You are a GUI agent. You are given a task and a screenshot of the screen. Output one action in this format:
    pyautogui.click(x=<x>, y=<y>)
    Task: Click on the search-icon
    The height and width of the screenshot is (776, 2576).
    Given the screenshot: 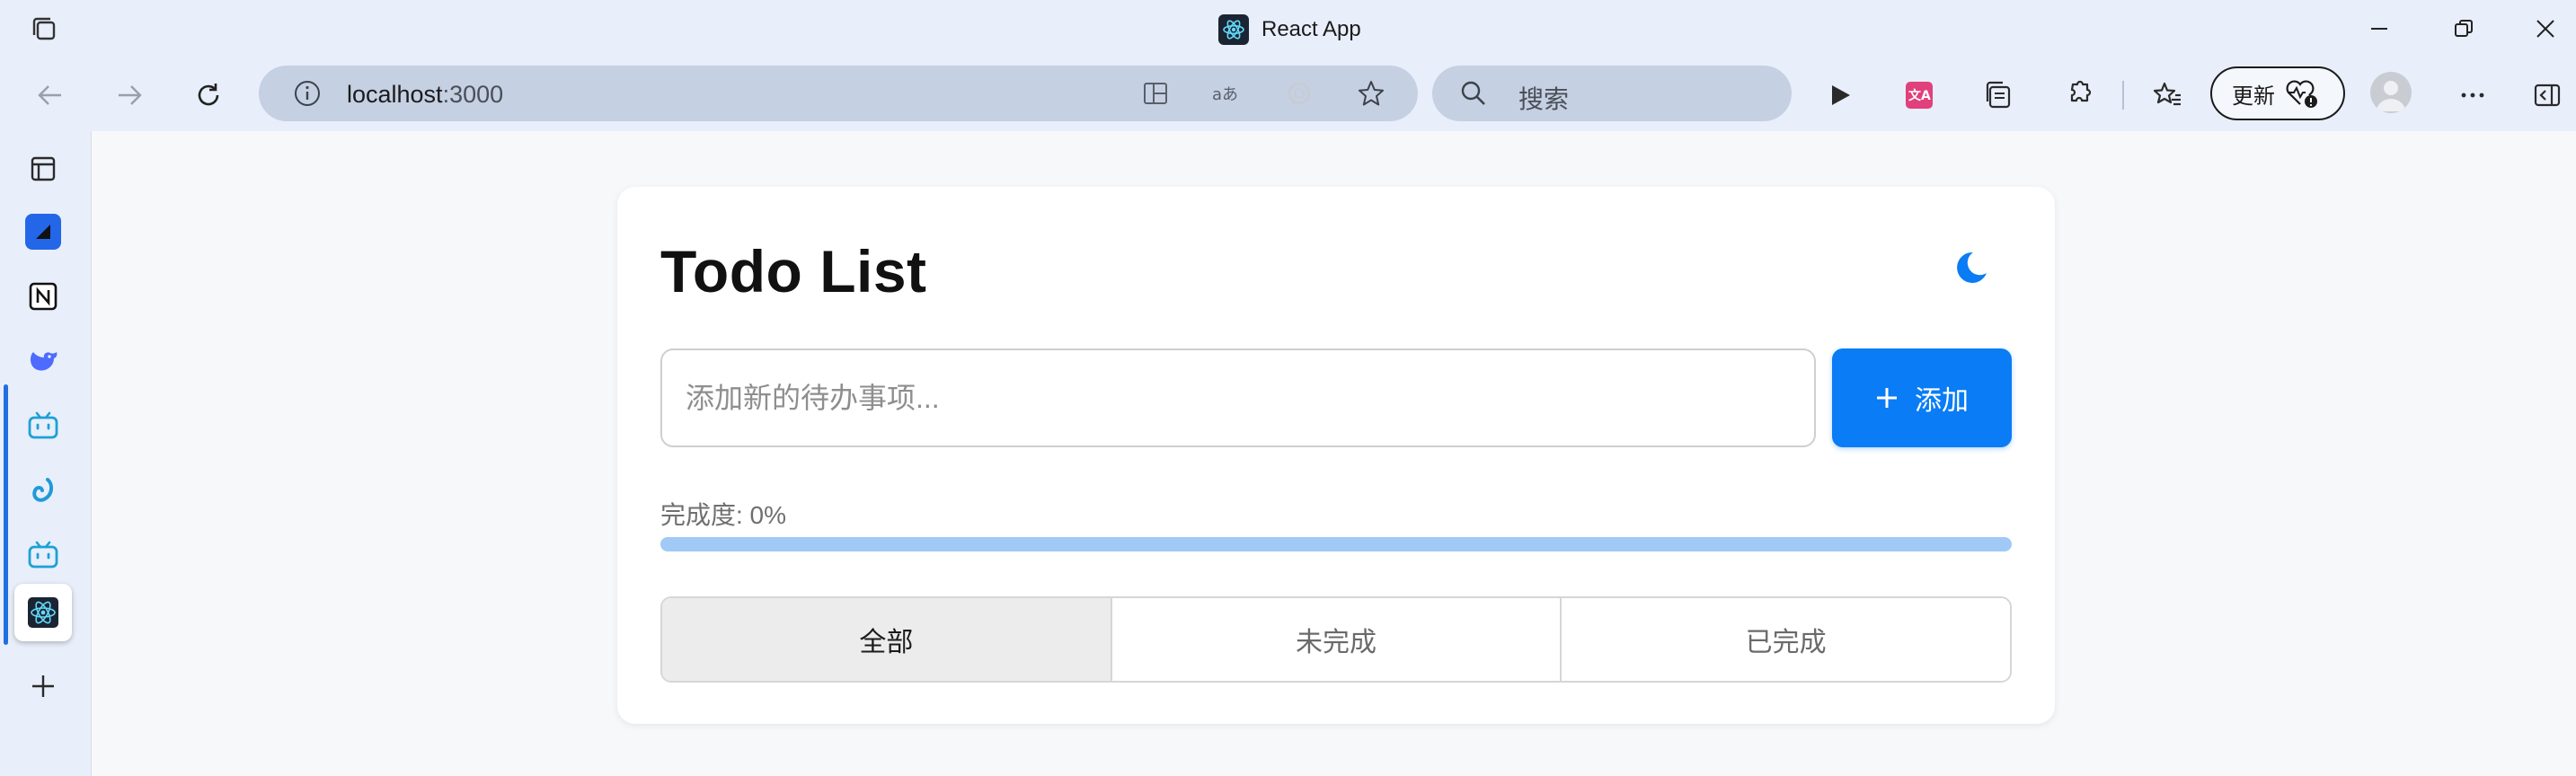 What is the action you would take?
    pyautogui.click(x=1474, y=93)
    